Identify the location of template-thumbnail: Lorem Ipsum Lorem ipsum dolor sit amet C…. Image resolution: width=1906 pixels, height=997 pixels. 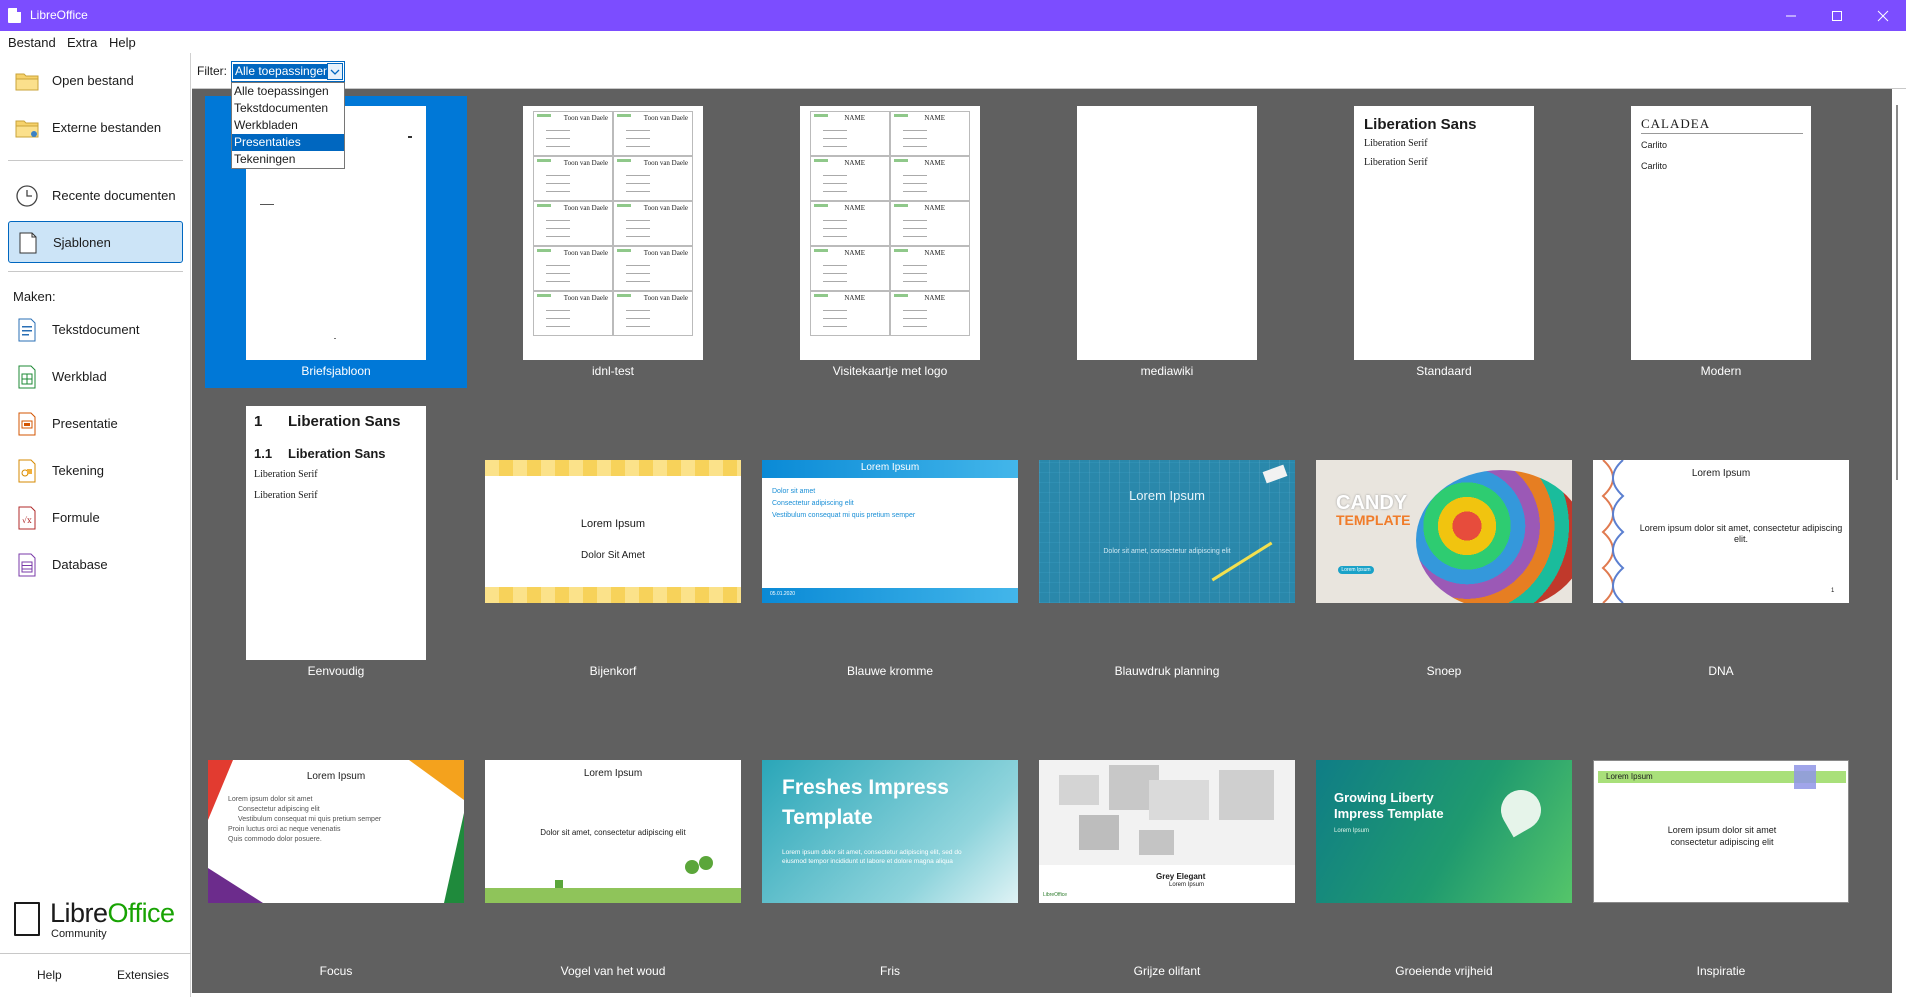
(336, 831).